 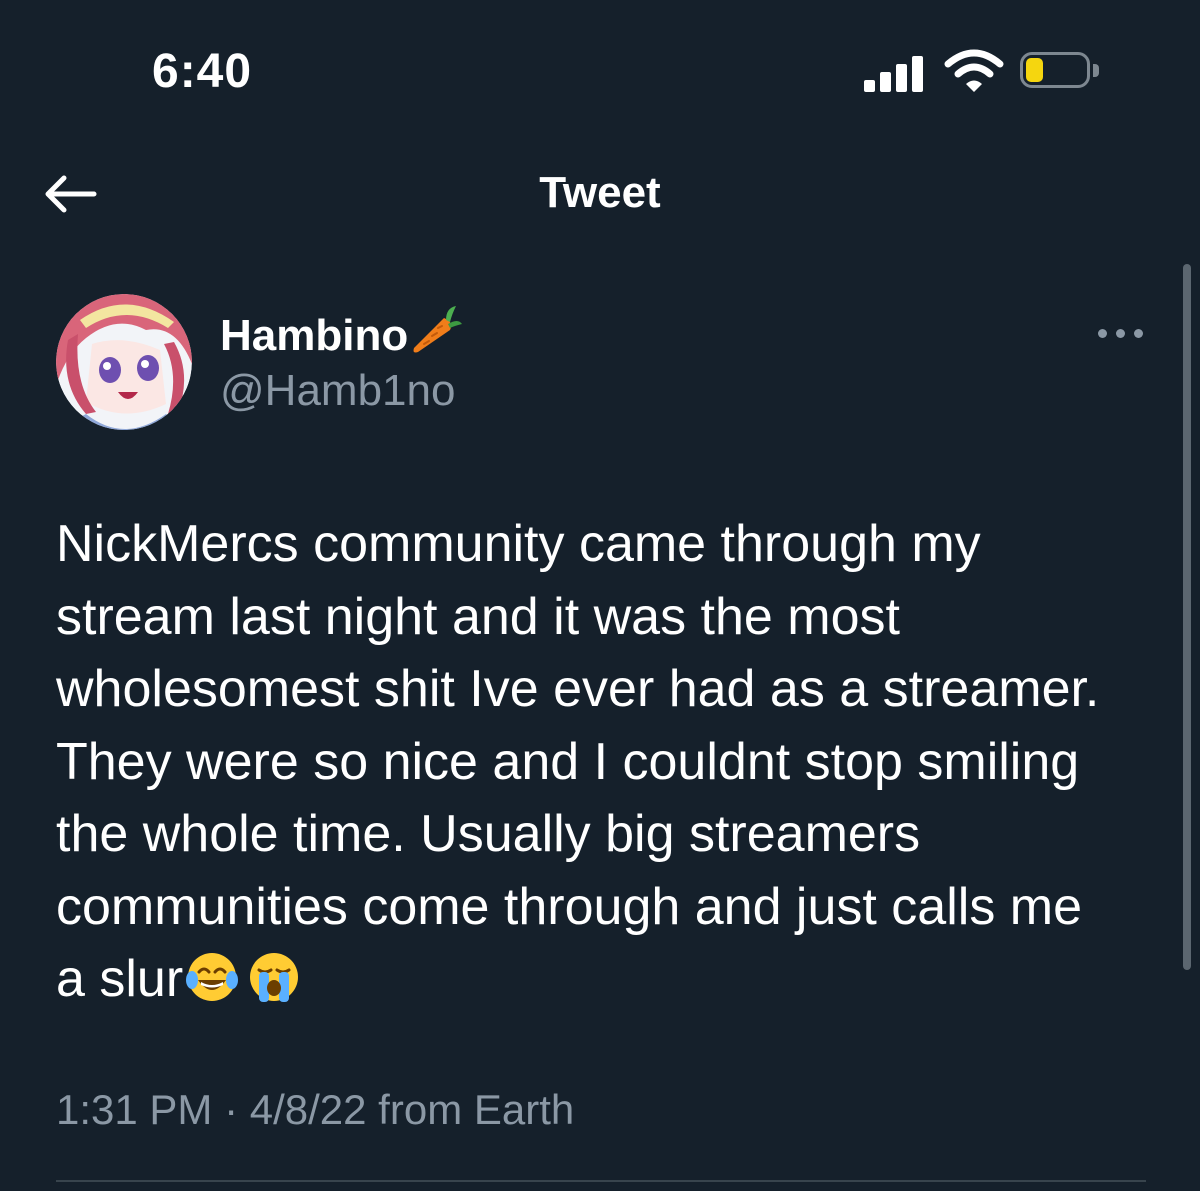 I want to click on tweet-text-line-last: a slur, so click(x=606, y=979).